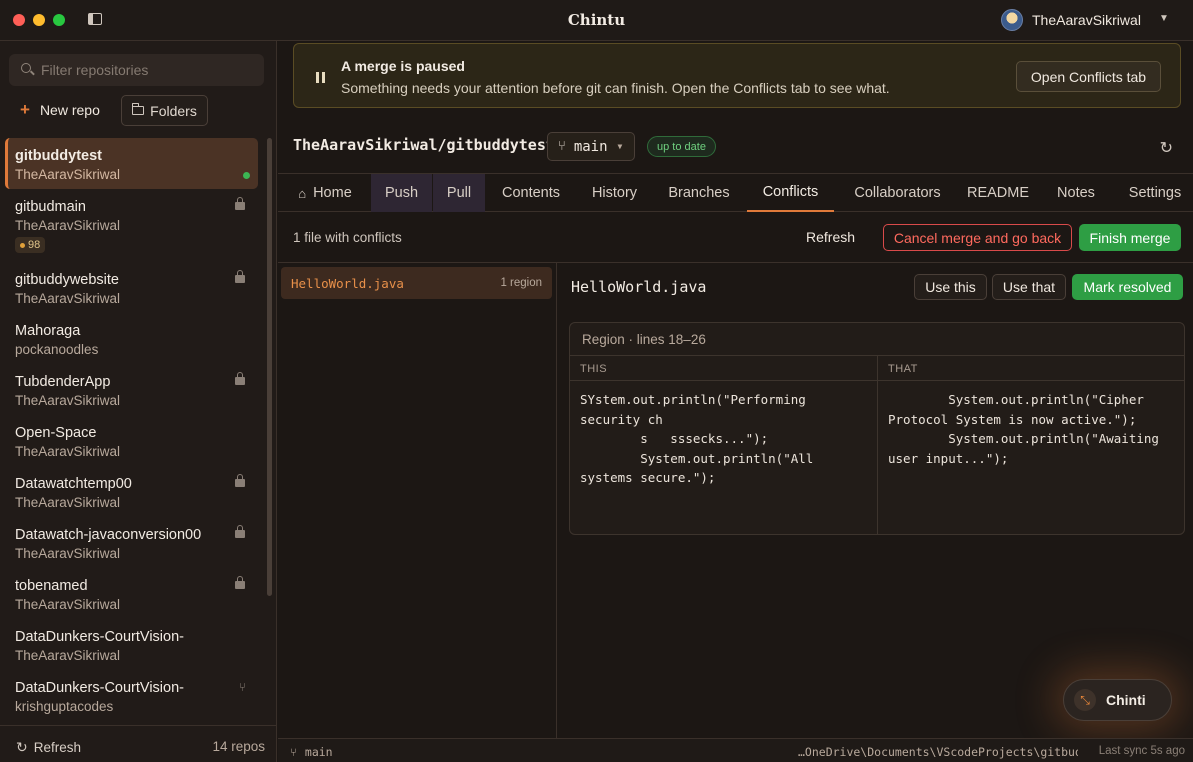 This screenshot has width=1193, height=762. What do you see at coordinates (1076, 193) in the screenshot?
I see `tab-notes: Notes` at bounding box center [1076, 193].